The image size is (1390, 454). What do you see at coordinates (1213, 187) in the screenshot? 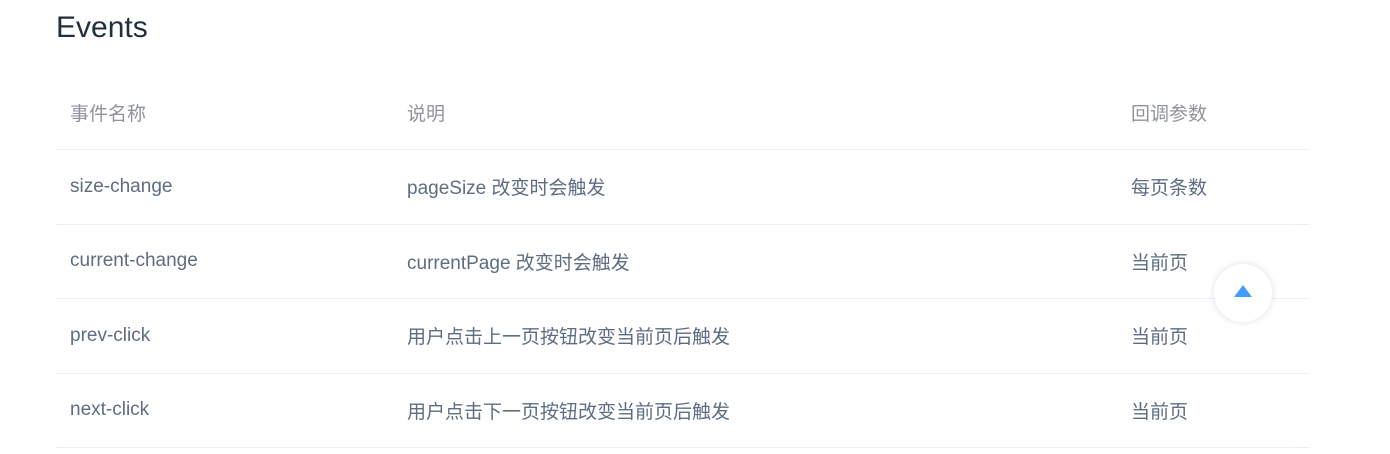
I see `callback-params-cell: 每页条数` at bounding box center [1213, 187].